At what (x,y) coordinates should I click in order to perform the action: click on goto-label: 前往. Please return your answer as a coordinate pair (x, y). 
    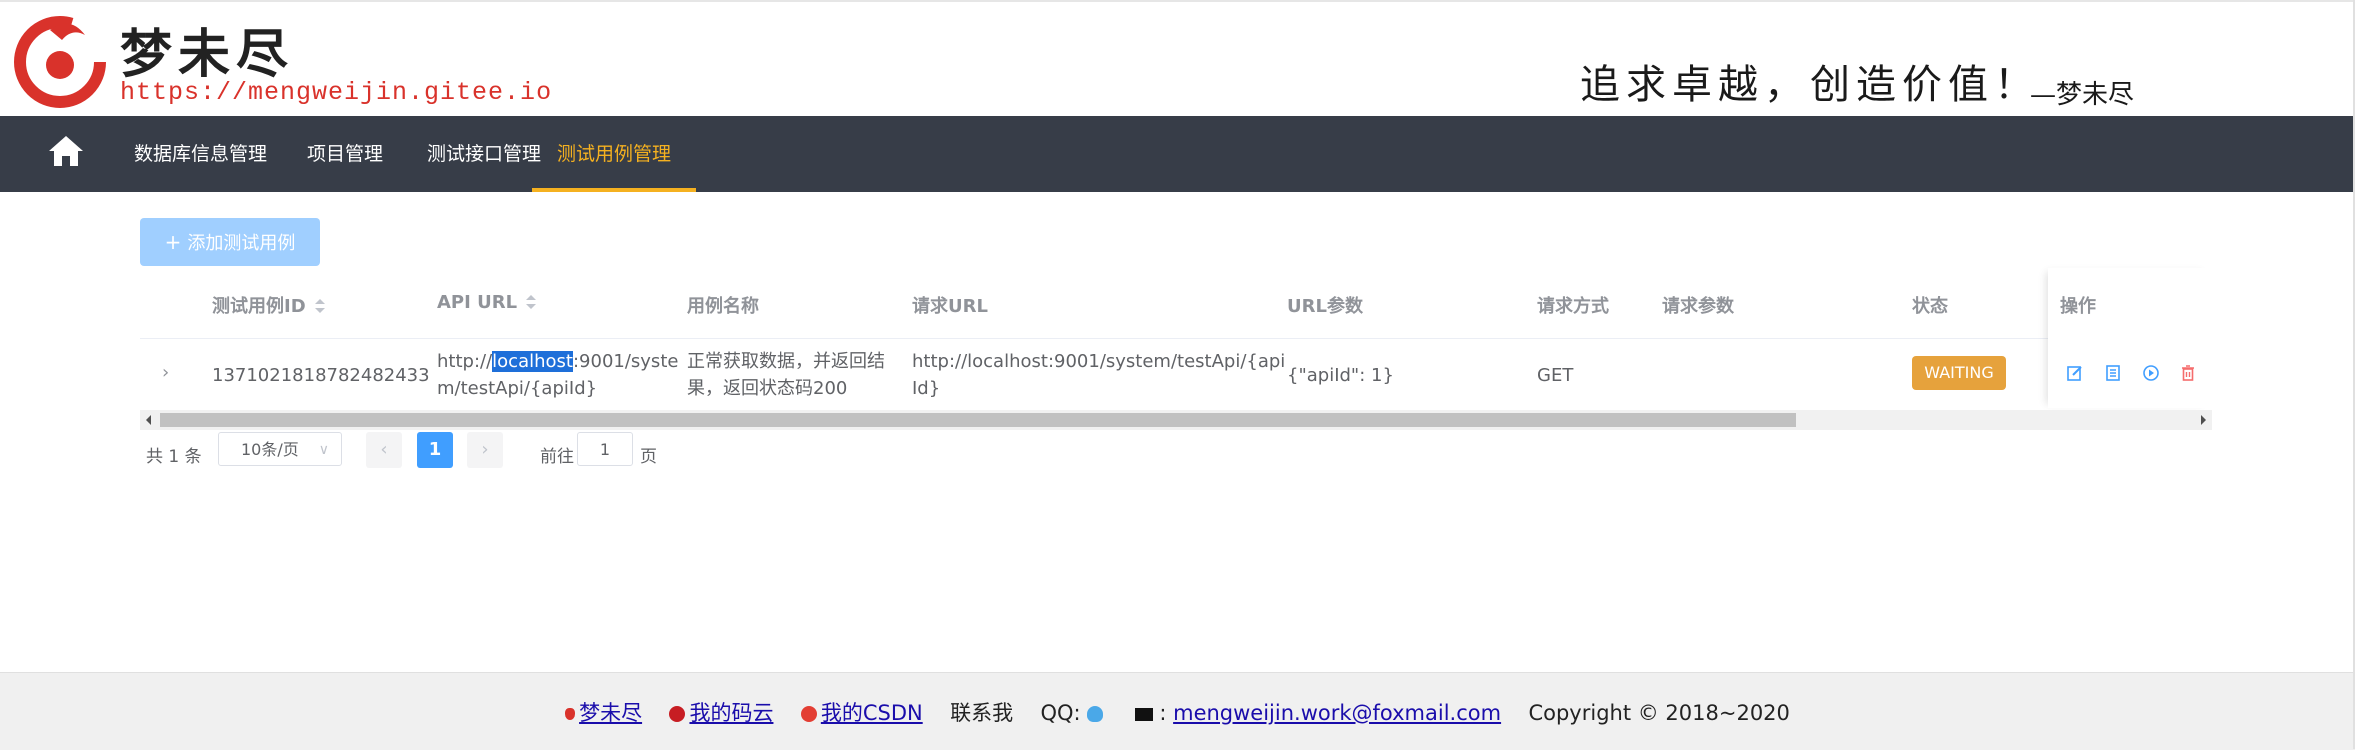
    Looking at the image, I should click on (557, 457).